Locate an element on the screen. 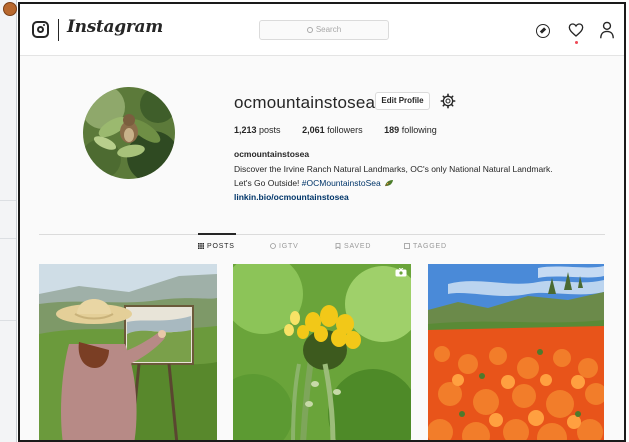  profile-bio-line: Let's Go Outside! #OCMountainstoSea is located at coordinates (314, 183).